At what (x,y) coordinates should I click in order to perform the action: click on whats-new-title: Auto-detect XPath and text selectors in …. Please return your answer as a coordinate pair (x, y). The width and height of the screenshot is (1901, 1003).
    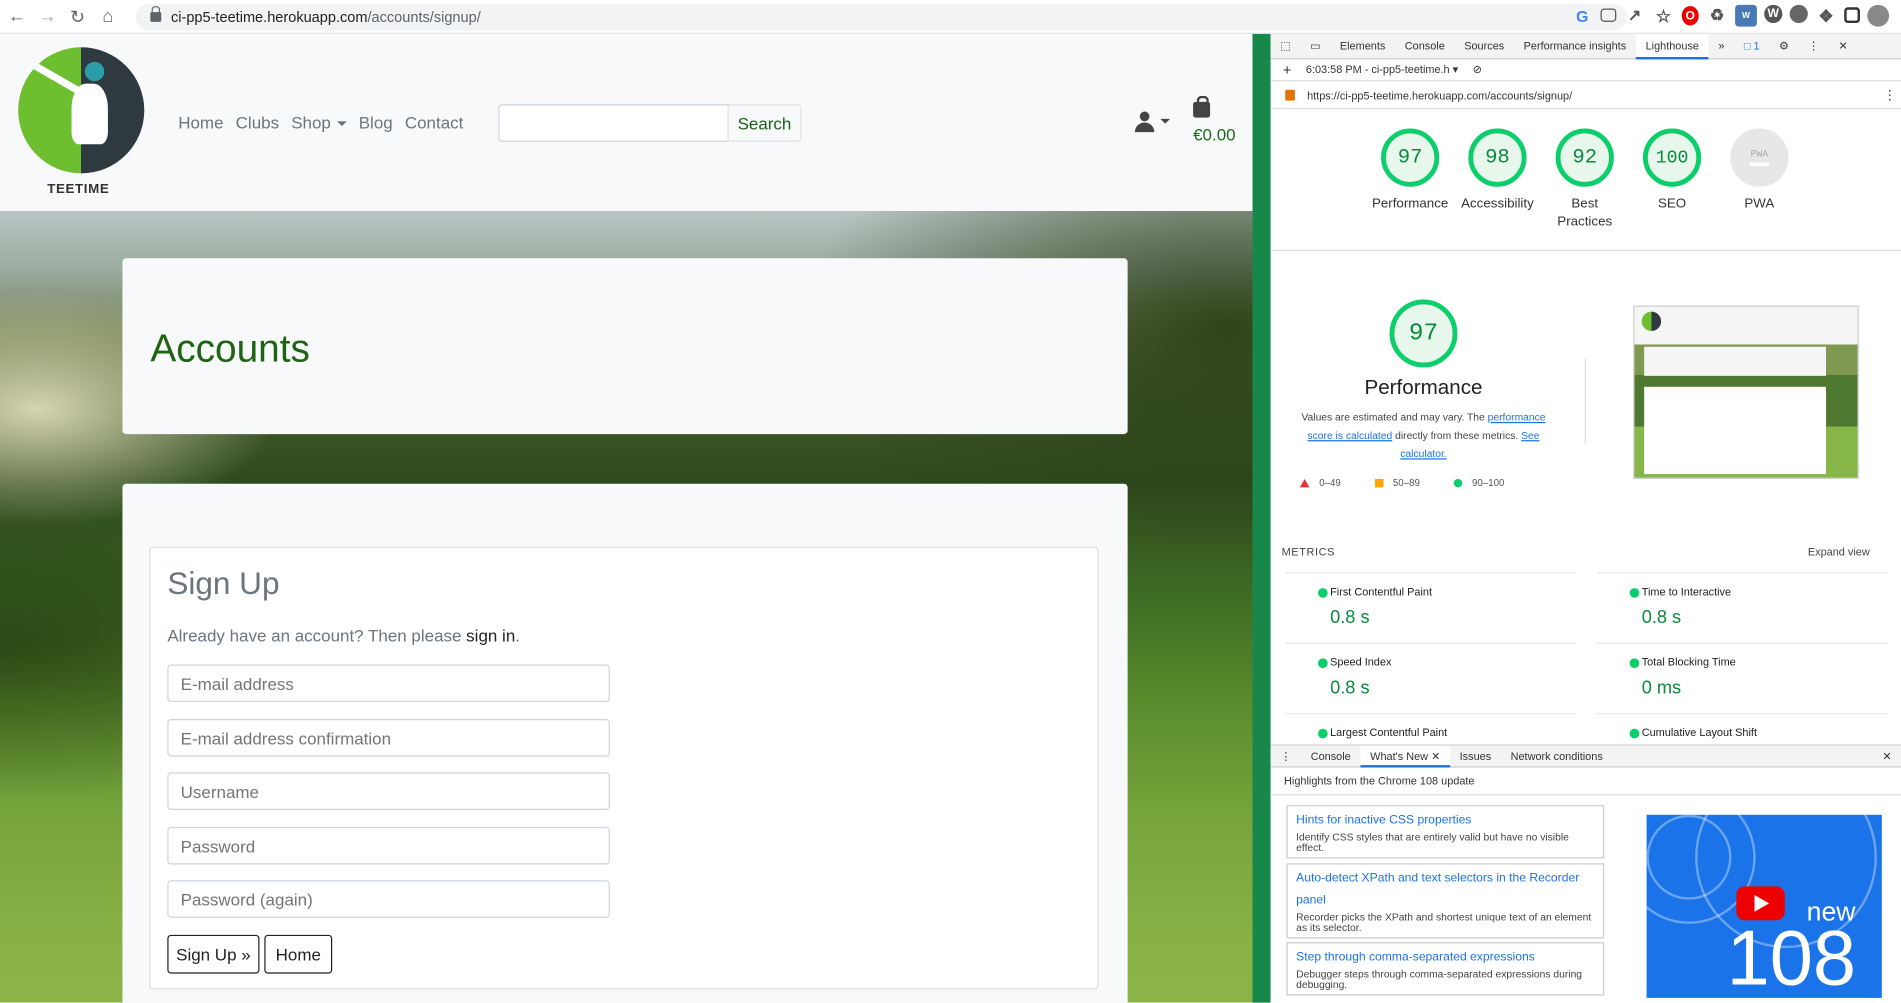
    Looking at the image, I should click on (1445, 890).